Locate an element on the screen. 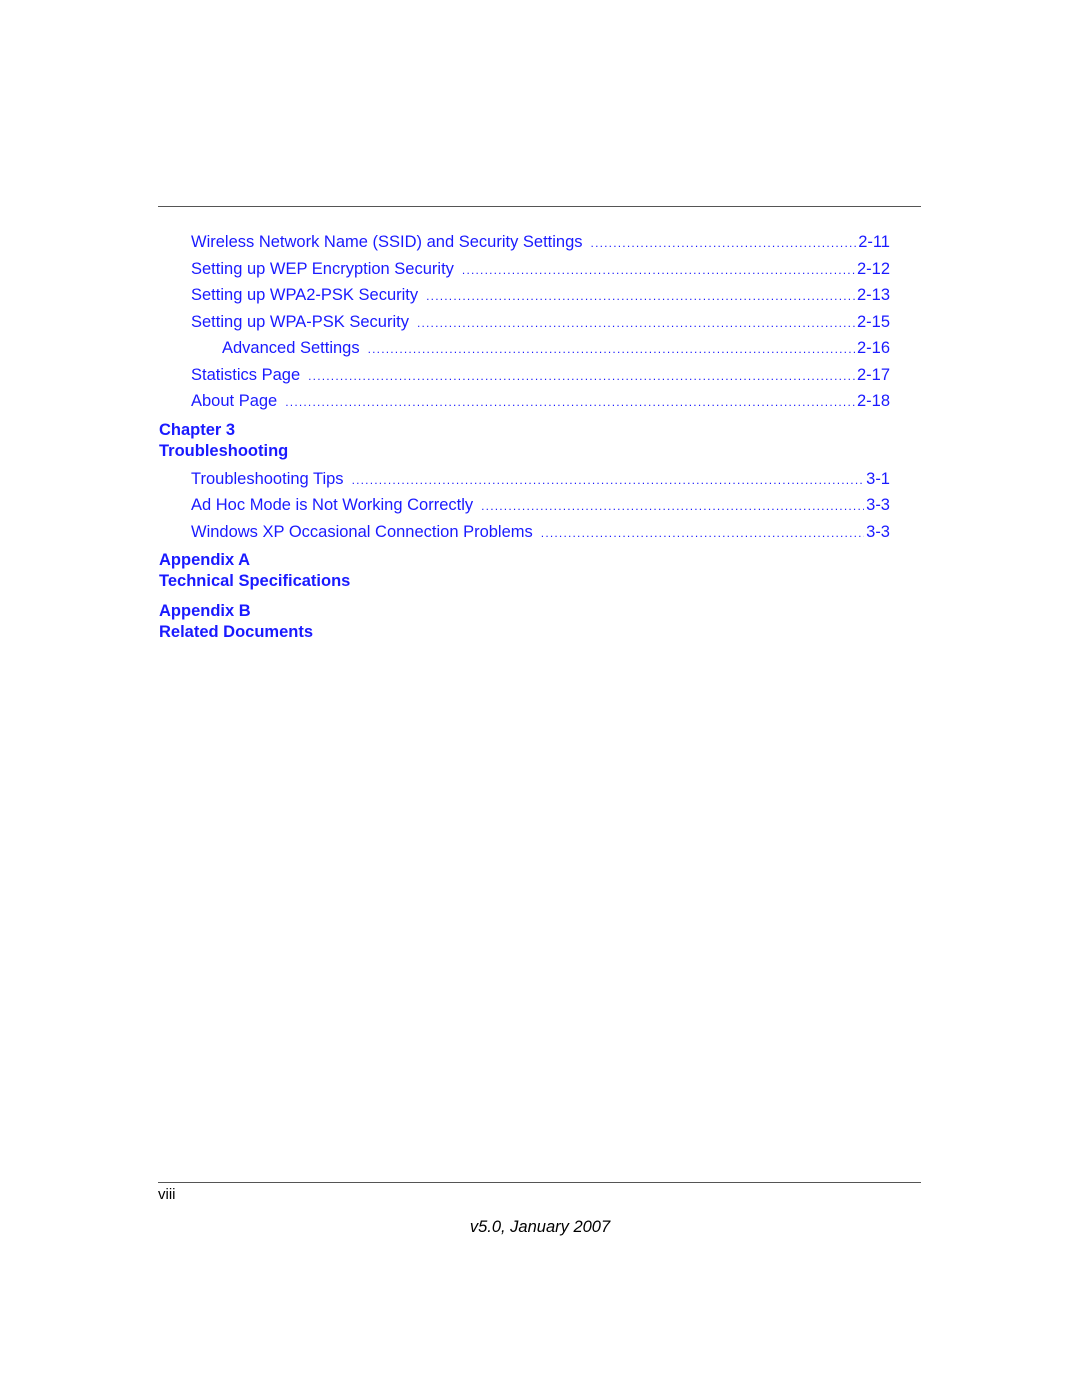 The width and height of the screenshot is (1080, 1397). toc-entry-title: Statistics Page is located at coordinates (246, 375).